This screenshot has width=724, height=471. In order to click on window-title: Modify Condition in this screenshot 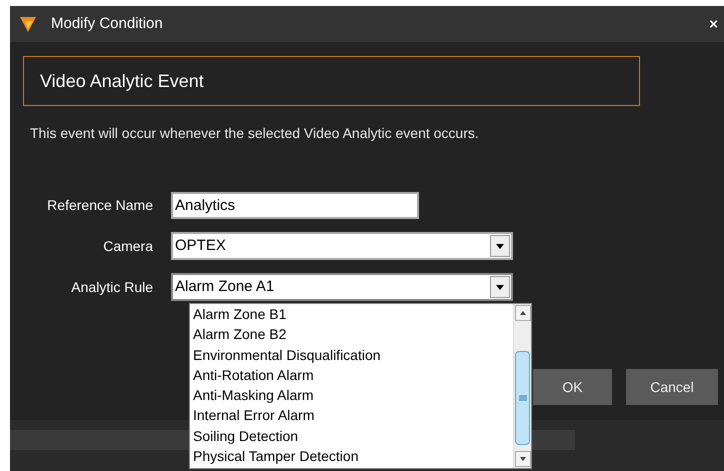, I will do `click(107, 24)`.